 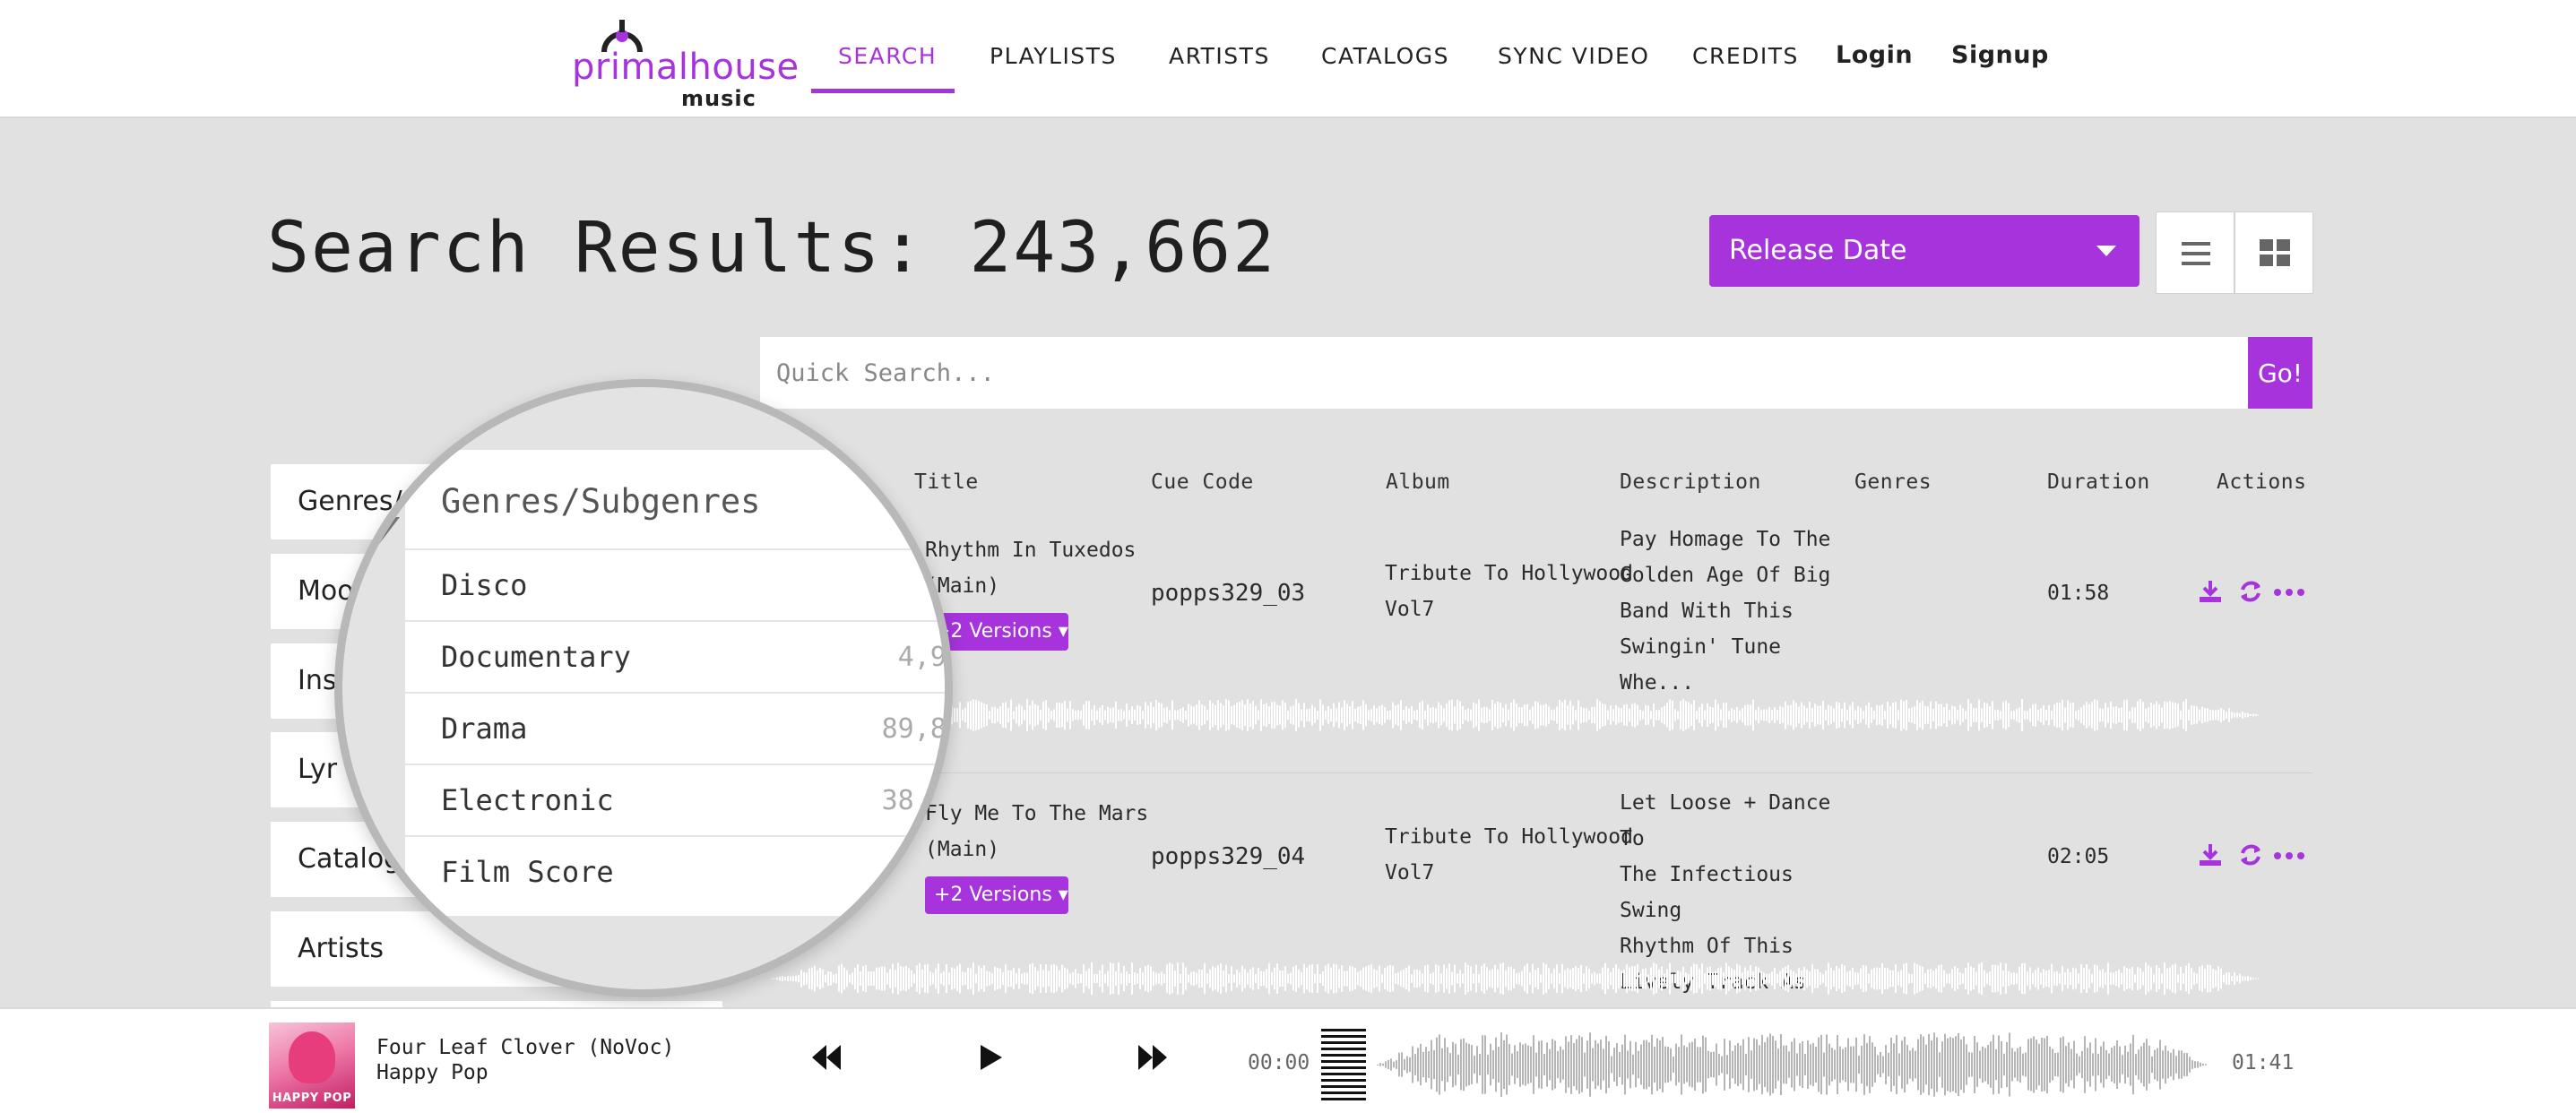 I want to click on fast-forward-icon, so click(x=1153, y=1057).